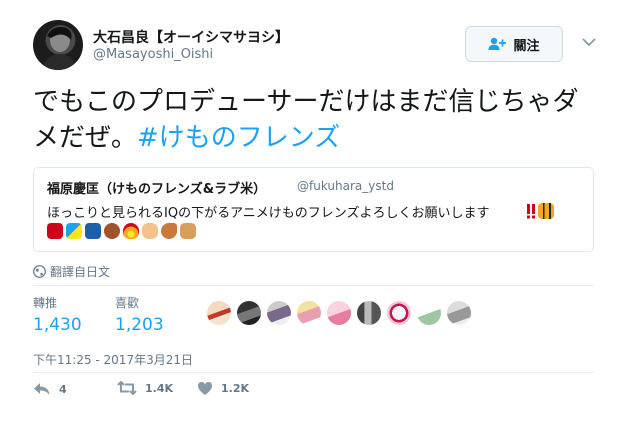 This screenshot has height=423, width=620. I want to click on flag-icon, so click(74, 231).